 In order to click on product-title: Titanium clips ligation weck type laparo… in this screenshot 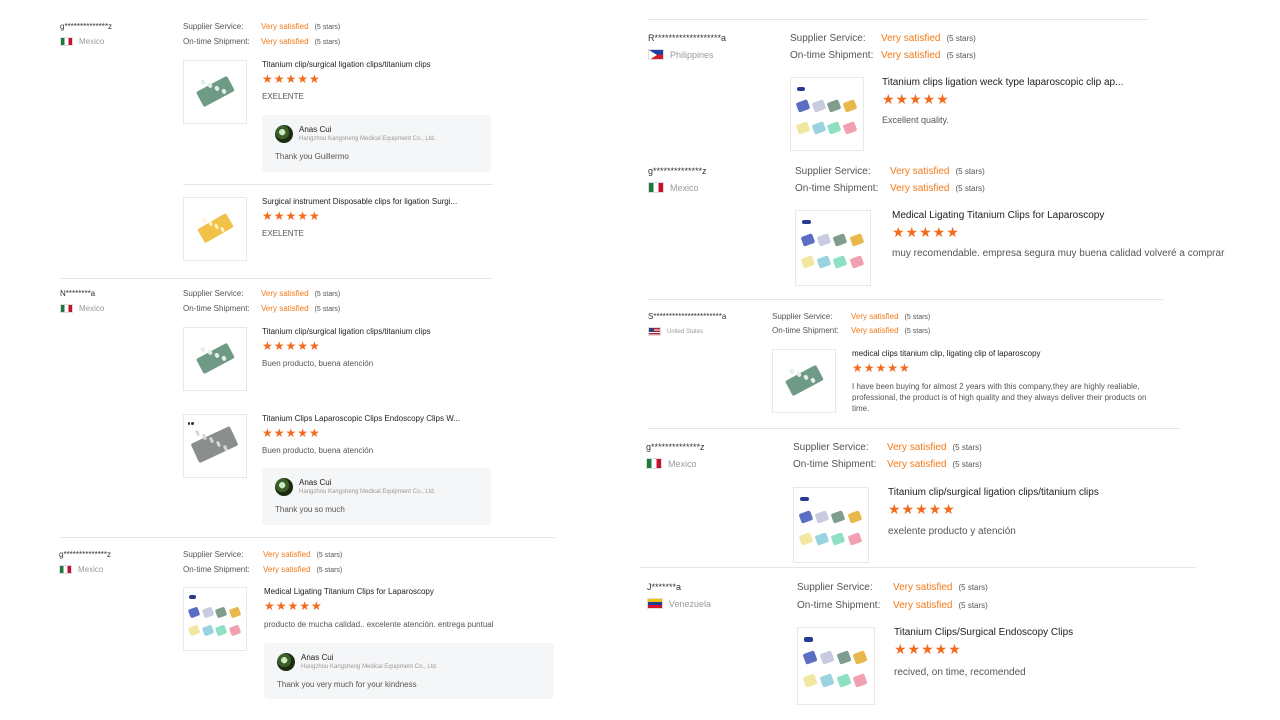, I will do `click(1009, 82)`.